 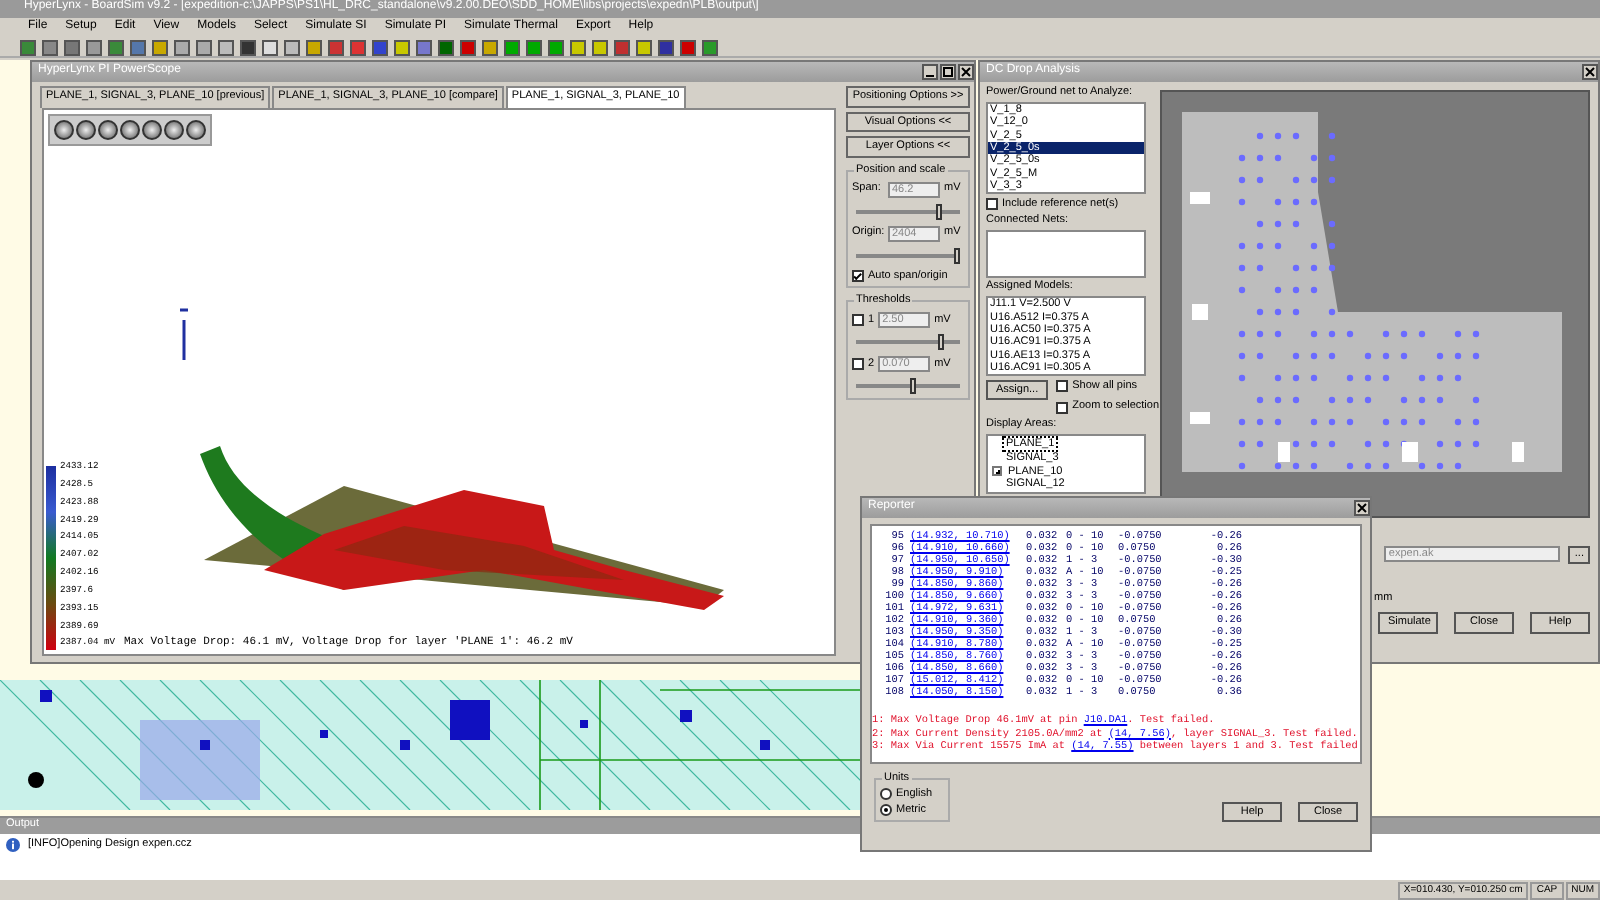 What do you see at coordinates (930, 72) in the screenshot?
I see `minimize-button` at bounding box center [930, 72].